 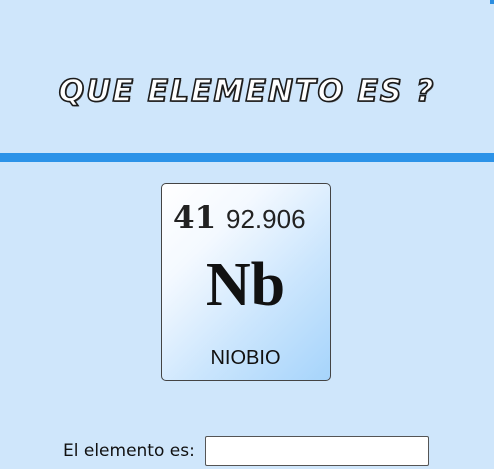 What do you see at coordinates (245, 358) in the screenshot?
I see `element-name: NIOBIO` at bounding box center [245, 358].